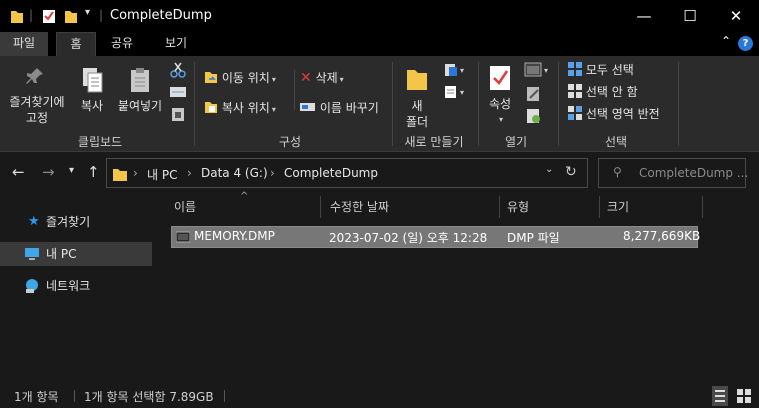 The image size is (759, 408). I want to click on nav-item-label: 네트워크, so click(68, 286).